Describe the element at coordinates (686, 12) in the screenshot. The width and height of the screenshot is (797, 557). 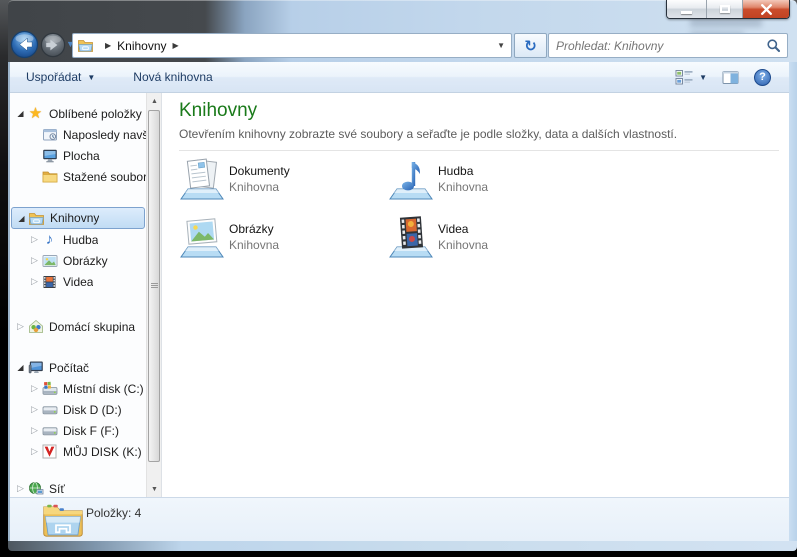
I see `minimize-icon` at that location.